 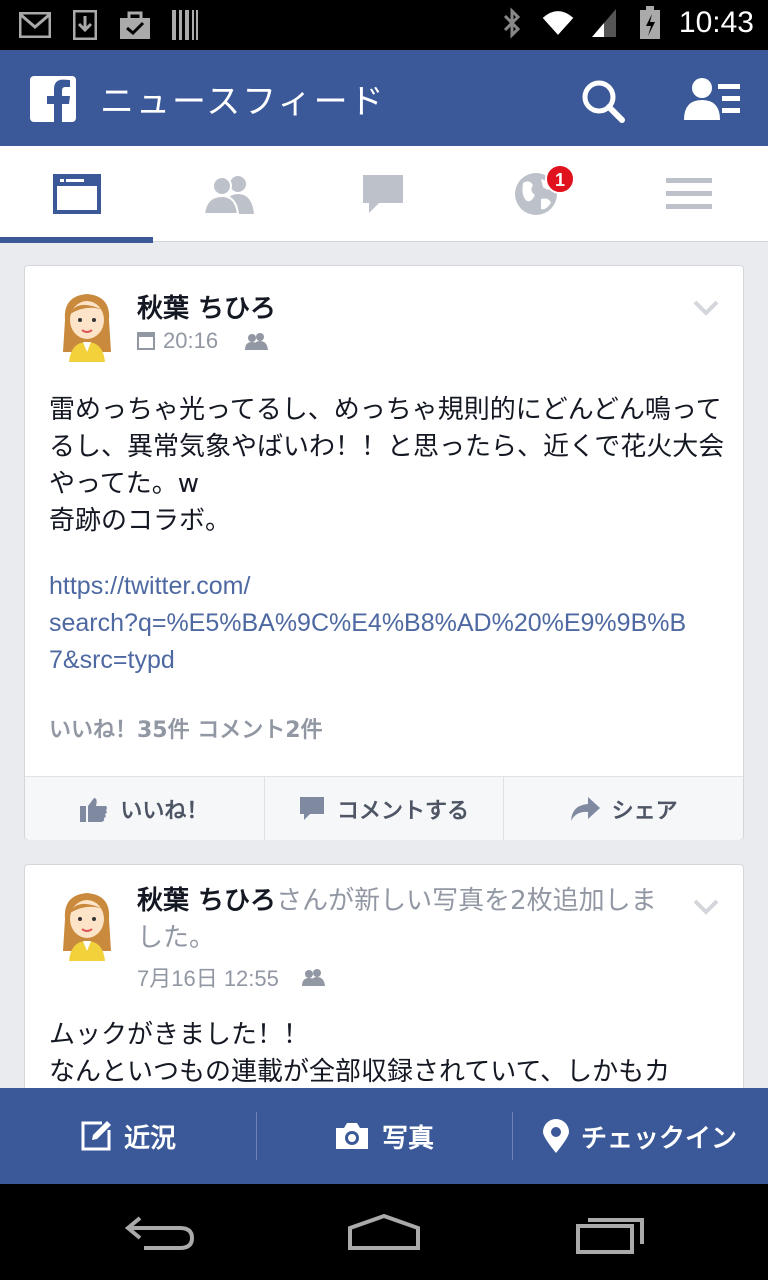 What do you see at coordinates (312, 808) in the screenshot?
I see `comment-icon` at bounding box center [312, 808].